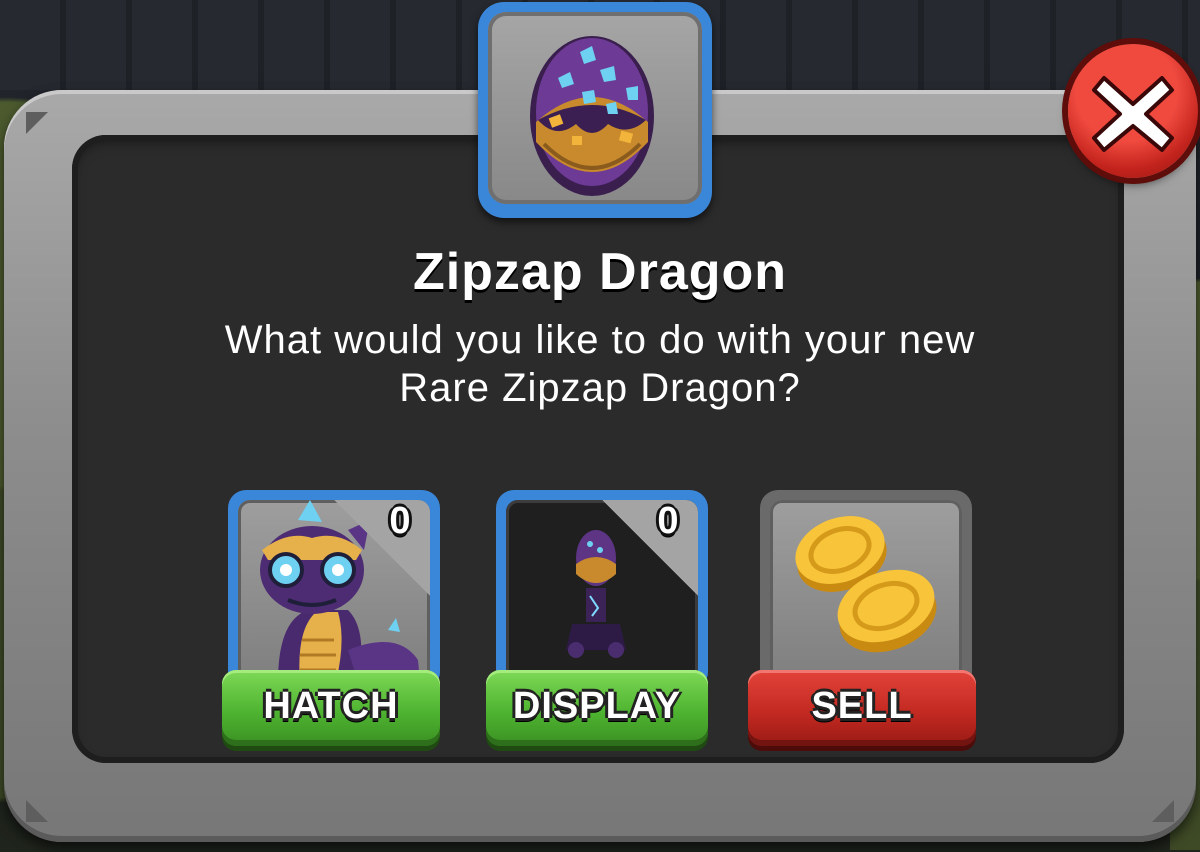 The width and height of the screenshot is (1200, 852). Describe the element at coordinates (668, 521) in the screenshot. I see `display-count: 0` at that location.